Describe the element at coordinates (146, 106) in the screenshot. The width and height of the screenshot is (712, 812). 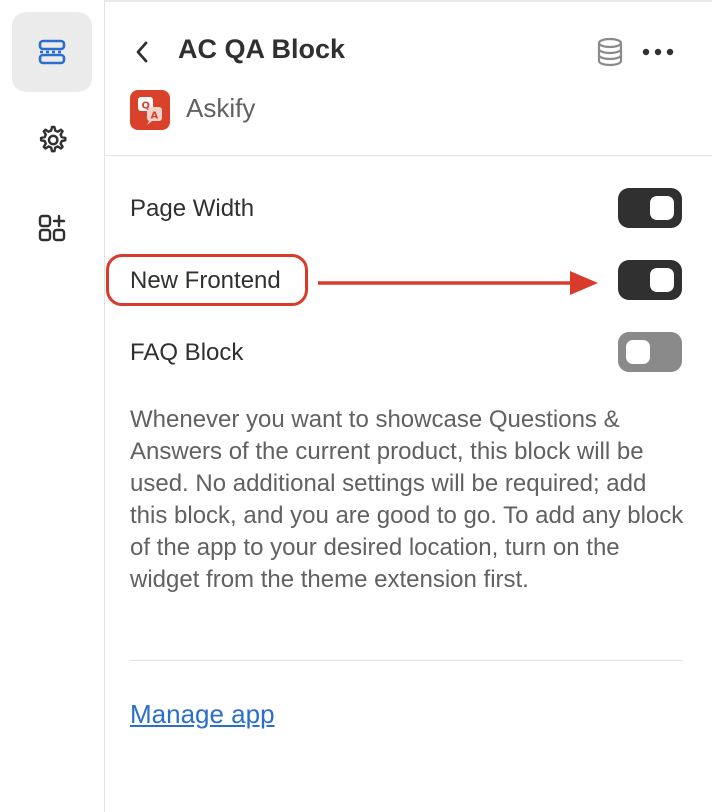
I see `svg-text: Q` at that location.